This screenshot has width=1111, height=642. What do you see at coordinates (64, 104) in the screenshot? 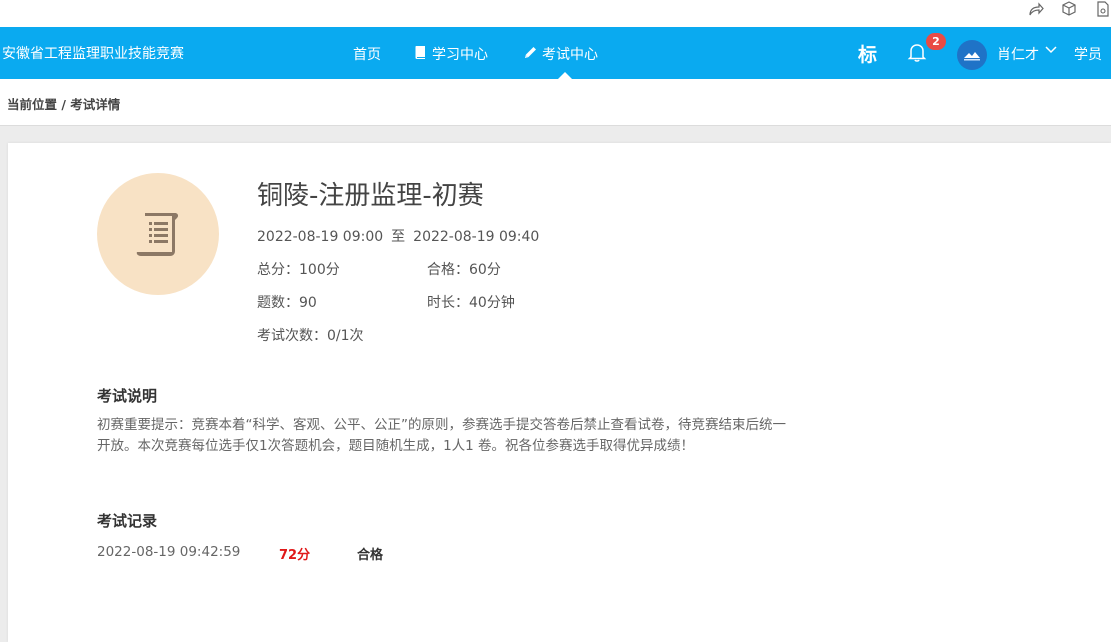
I see `breadcrumb: 当前位置 / 考试详情` at bounding box center [64, 104].